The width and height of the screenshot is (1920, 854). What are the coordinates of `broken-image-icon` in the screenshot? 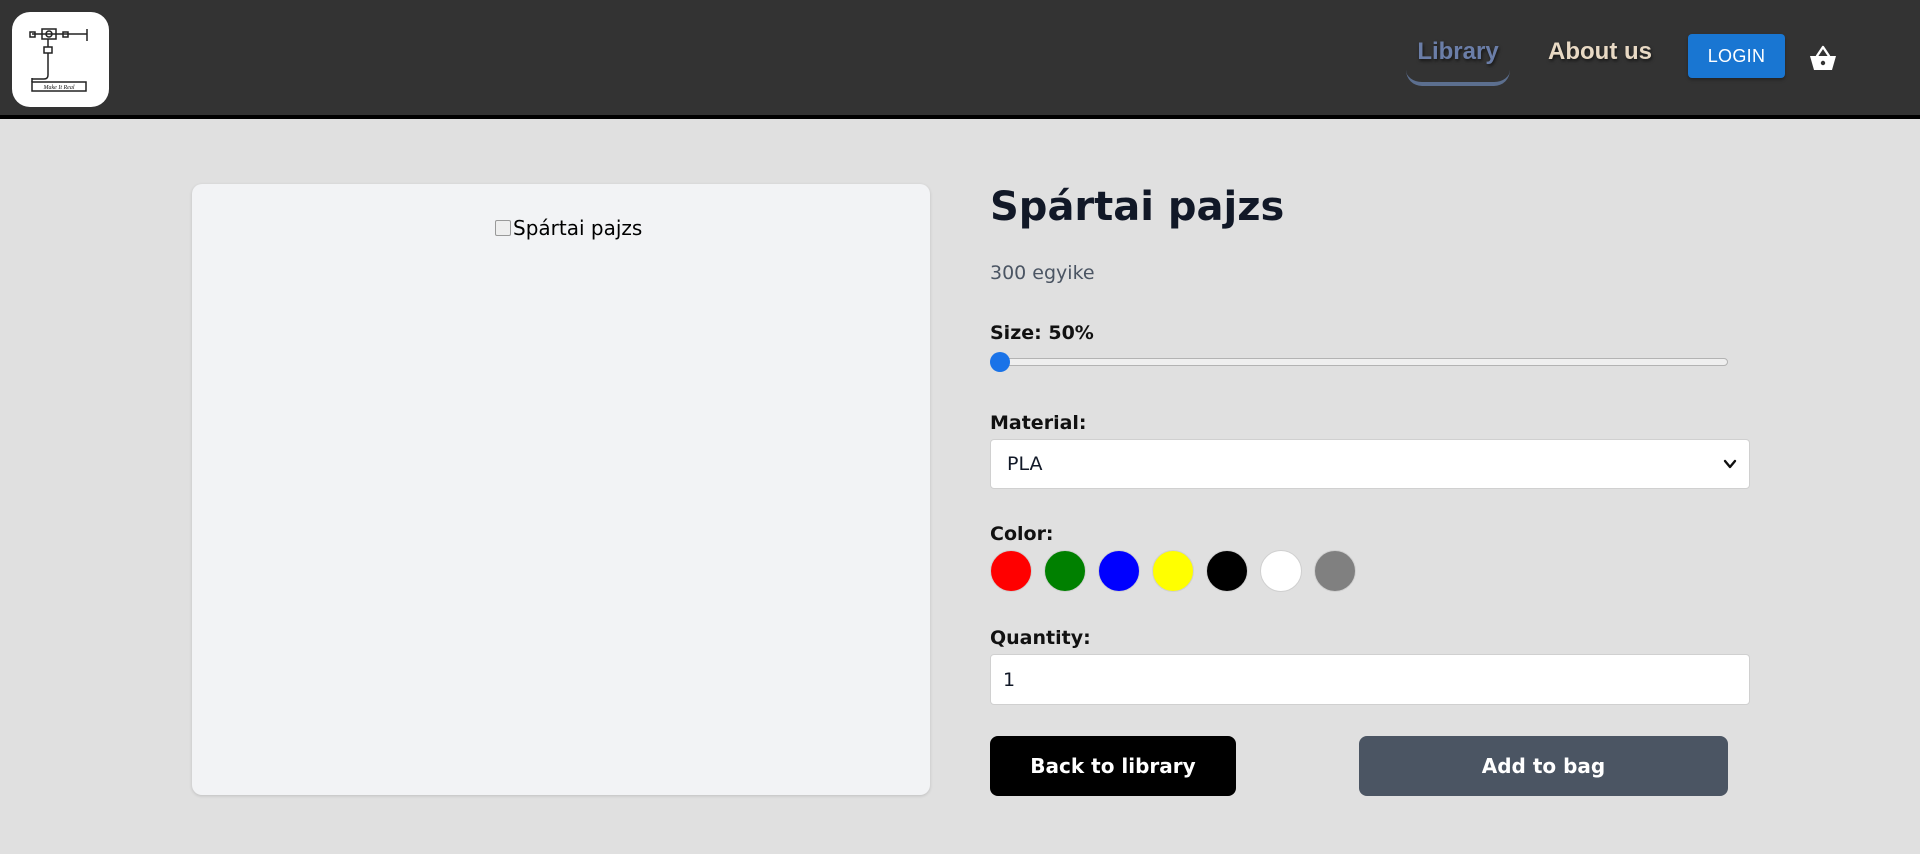 It's located at (503, 228).